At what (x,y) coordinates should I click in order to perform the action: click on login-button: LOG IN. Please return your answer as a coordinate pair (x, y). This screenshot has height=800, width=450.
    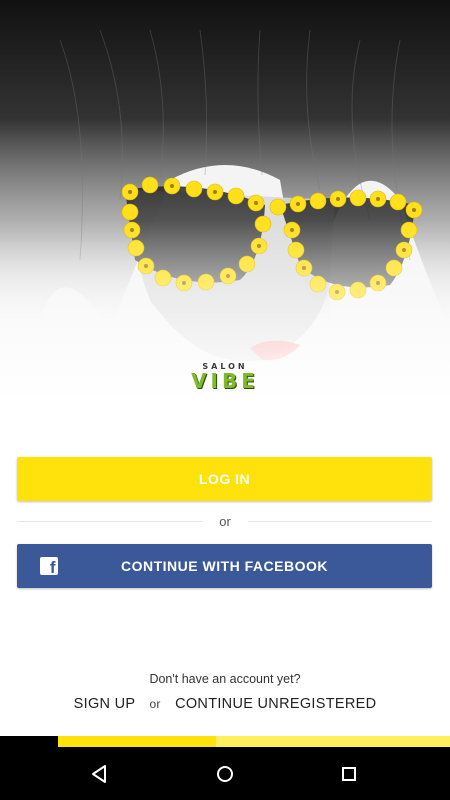
    Looking at the image, I should click on (224, 479).